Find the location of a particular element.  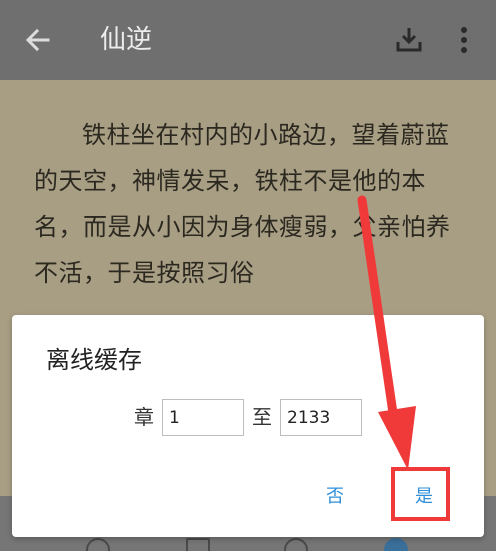

to-label: 至 is located at coordinates (262, 417).